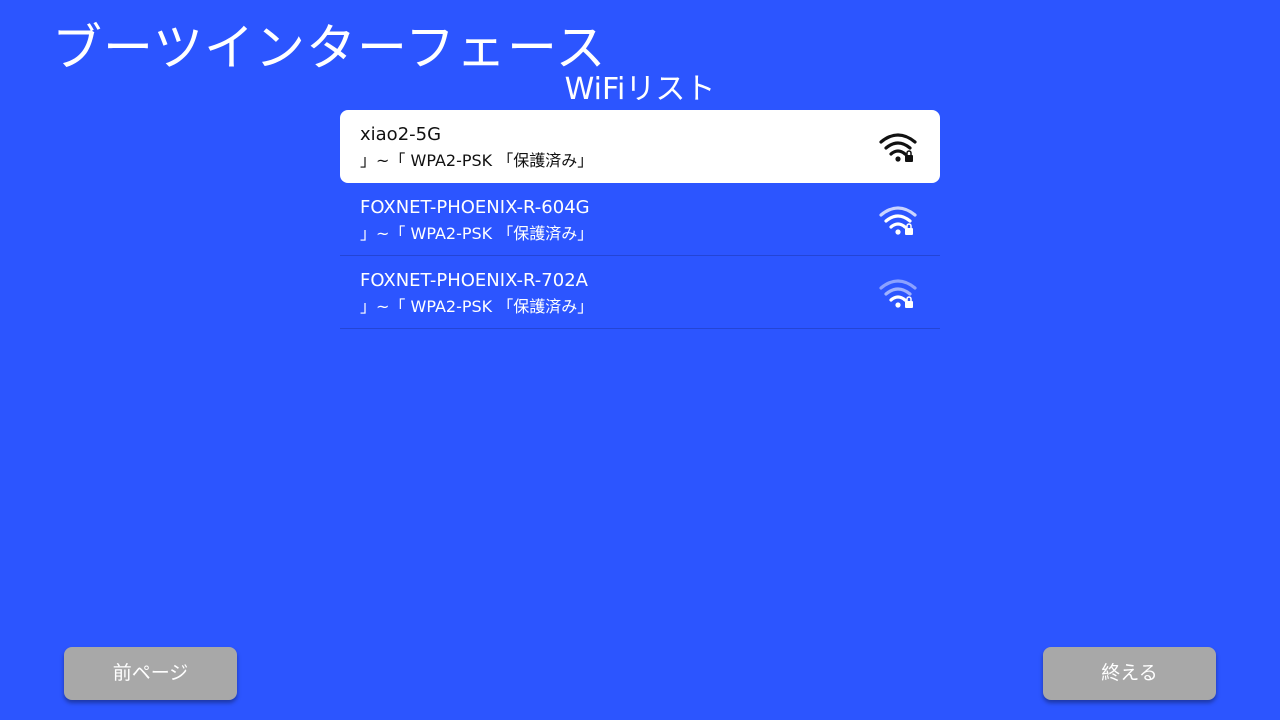 The height and width of the screenshot is (720, 1280). I want to click on wifi-item-xiao2-5g: xiao2-5G 」~「 WPA2-PSK 「保護済み」, so click(640, 146).